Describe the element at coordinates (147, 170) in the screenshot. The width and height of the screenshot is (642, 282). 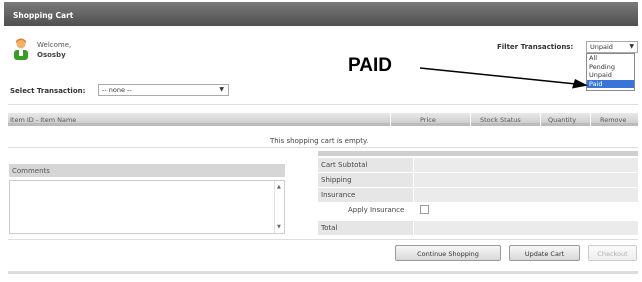
I see `comments-label: Comments` at that location.